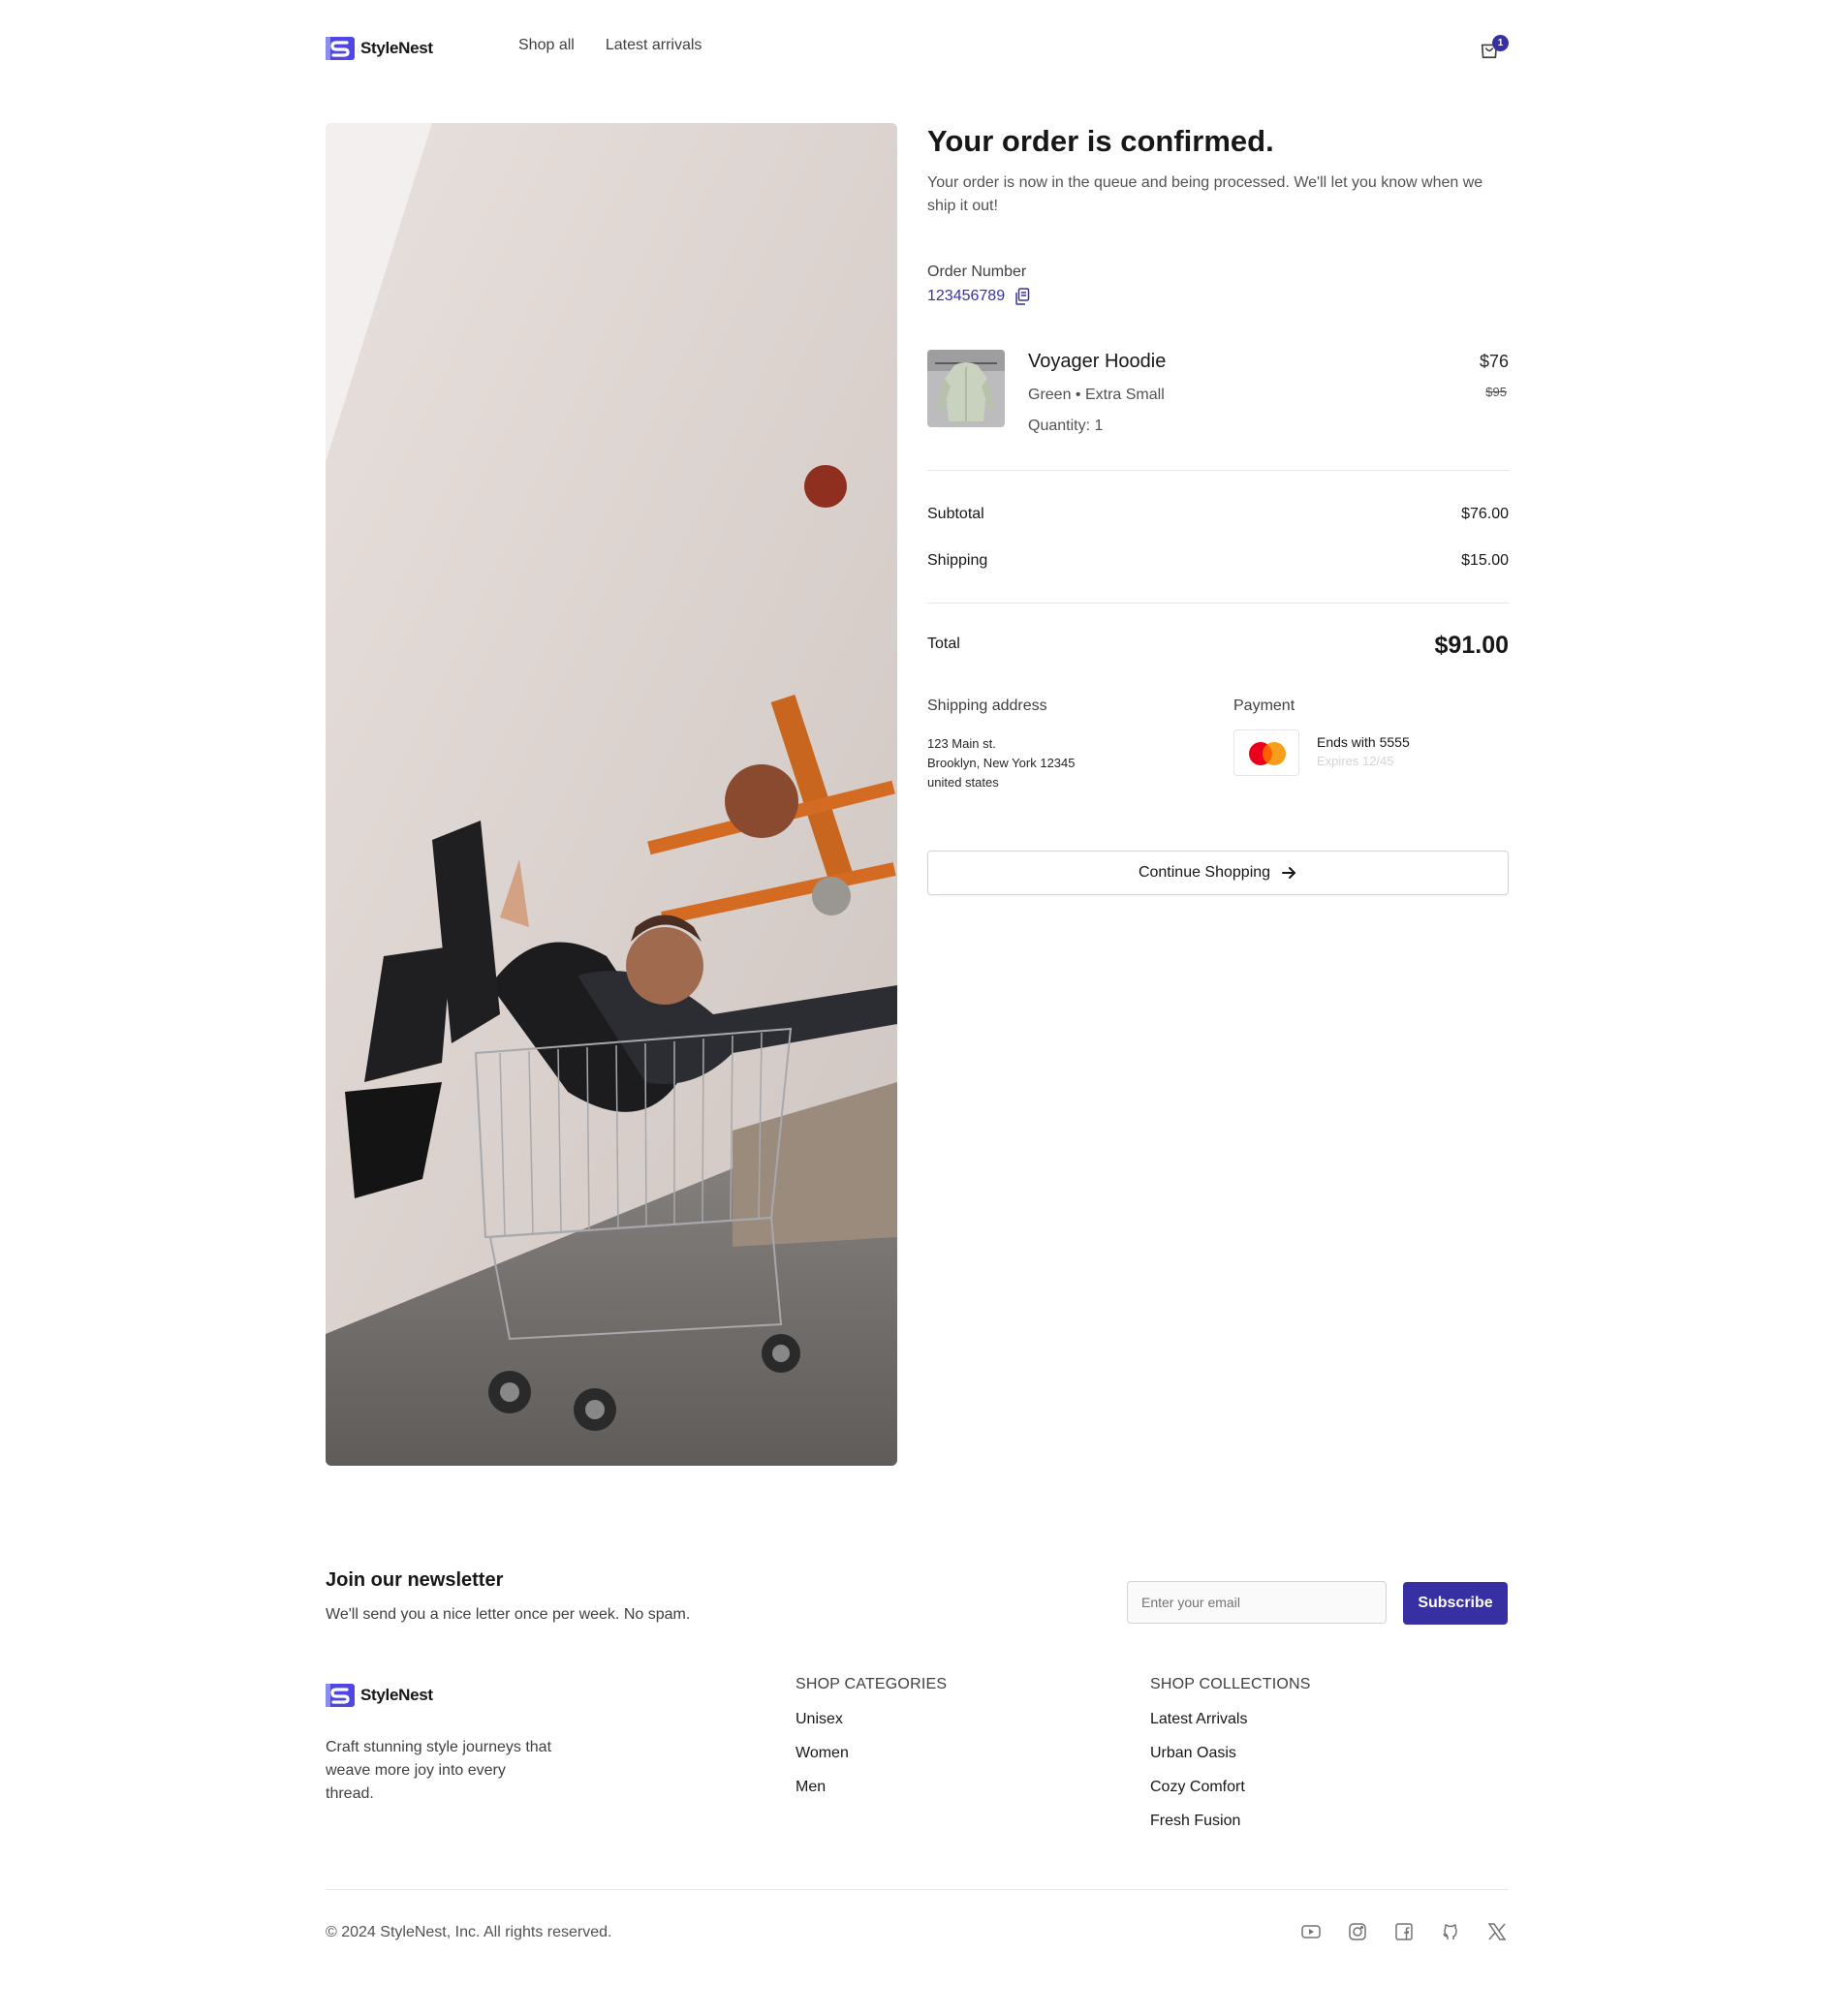 The height and width of the screenshot is (2016, 1841). I want to click on collection-link-cozy-comfort: Cozy Comfort, so click(1230, 1787).